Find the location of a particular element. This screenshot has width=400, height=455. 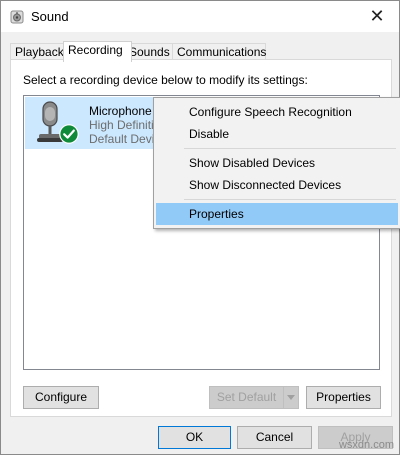

window-title: Sound is located at coordinates (50, 16).